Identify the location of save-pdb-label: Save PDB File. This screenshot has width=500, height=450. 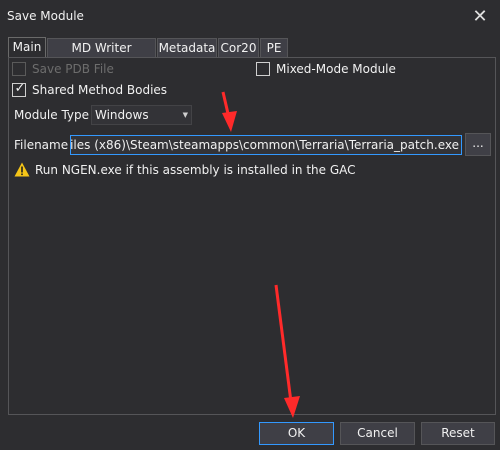
(73, 69).